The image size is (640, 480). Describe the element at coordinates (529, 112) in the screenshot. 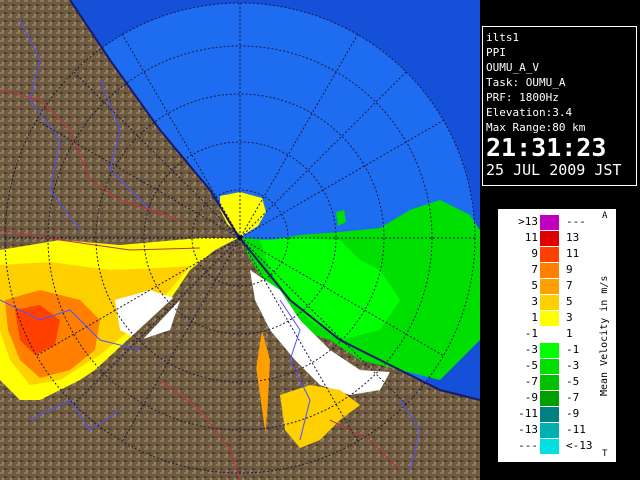

I see `elevation-value: Elevation:3.4` at that location.